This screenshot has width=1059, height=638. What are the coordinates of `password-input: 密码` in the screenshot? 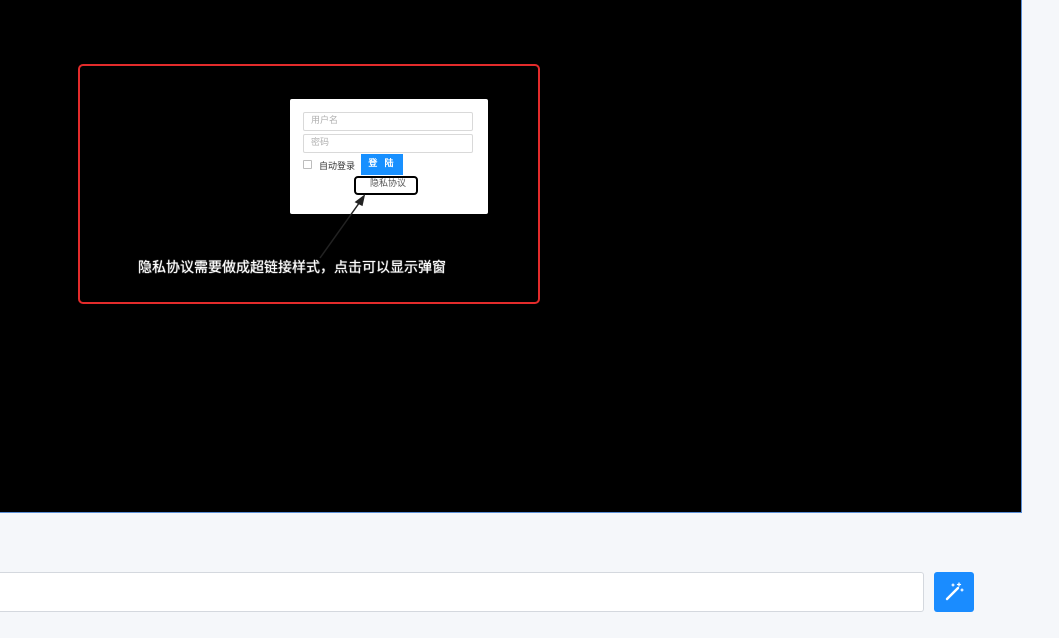 It's located at (388, 143).